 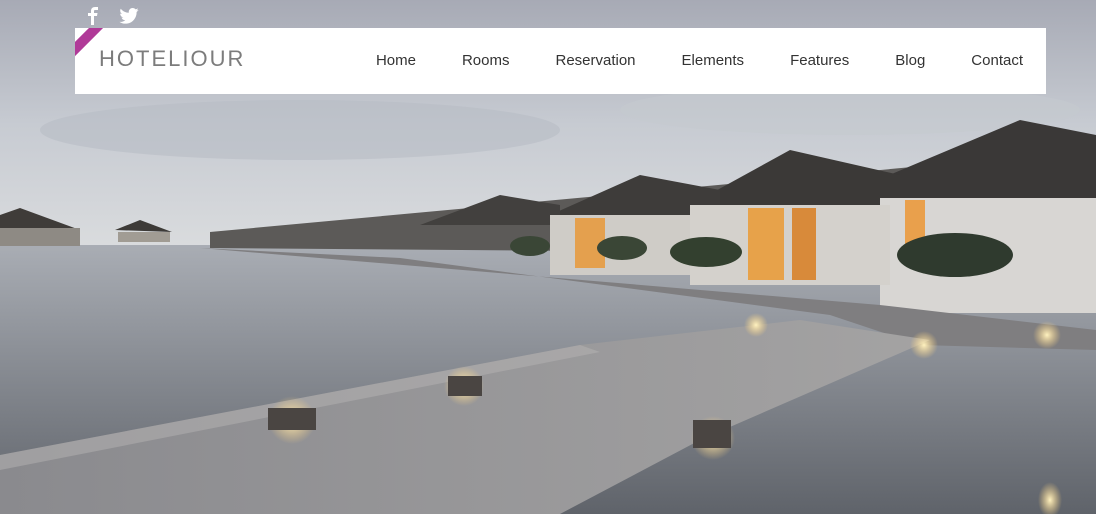 I want to click on site-logo: HOTELIOUR, so click(x=172, y=59).